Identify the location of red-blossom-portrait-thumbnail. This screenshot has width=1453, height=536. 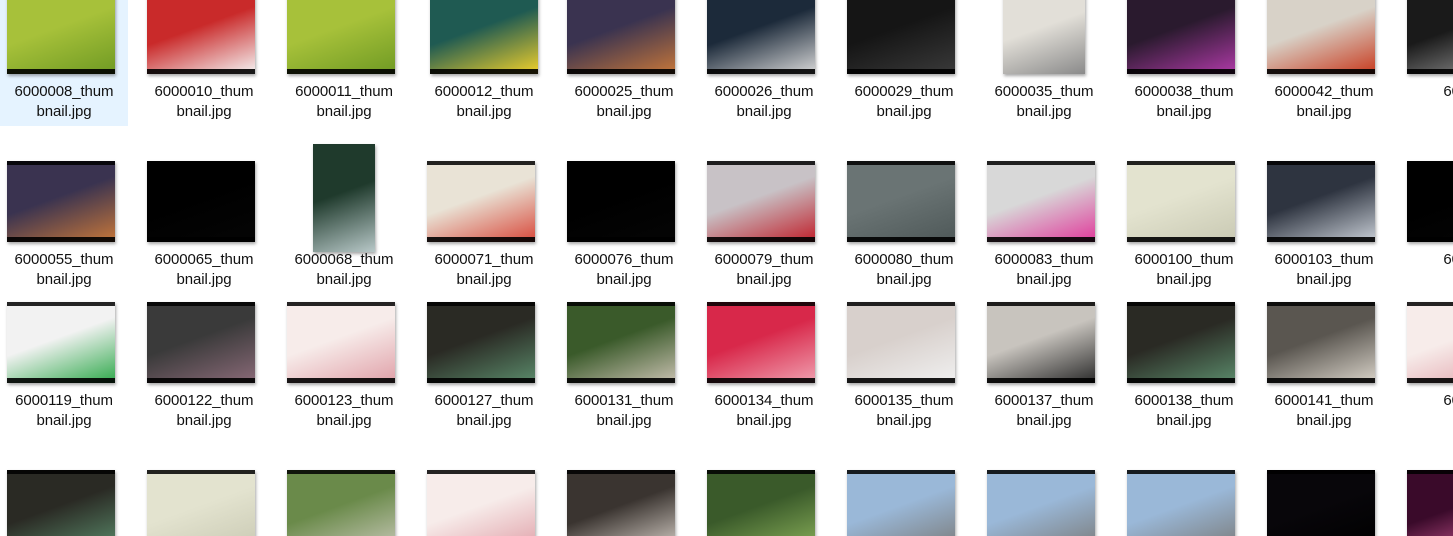
(761, 342).